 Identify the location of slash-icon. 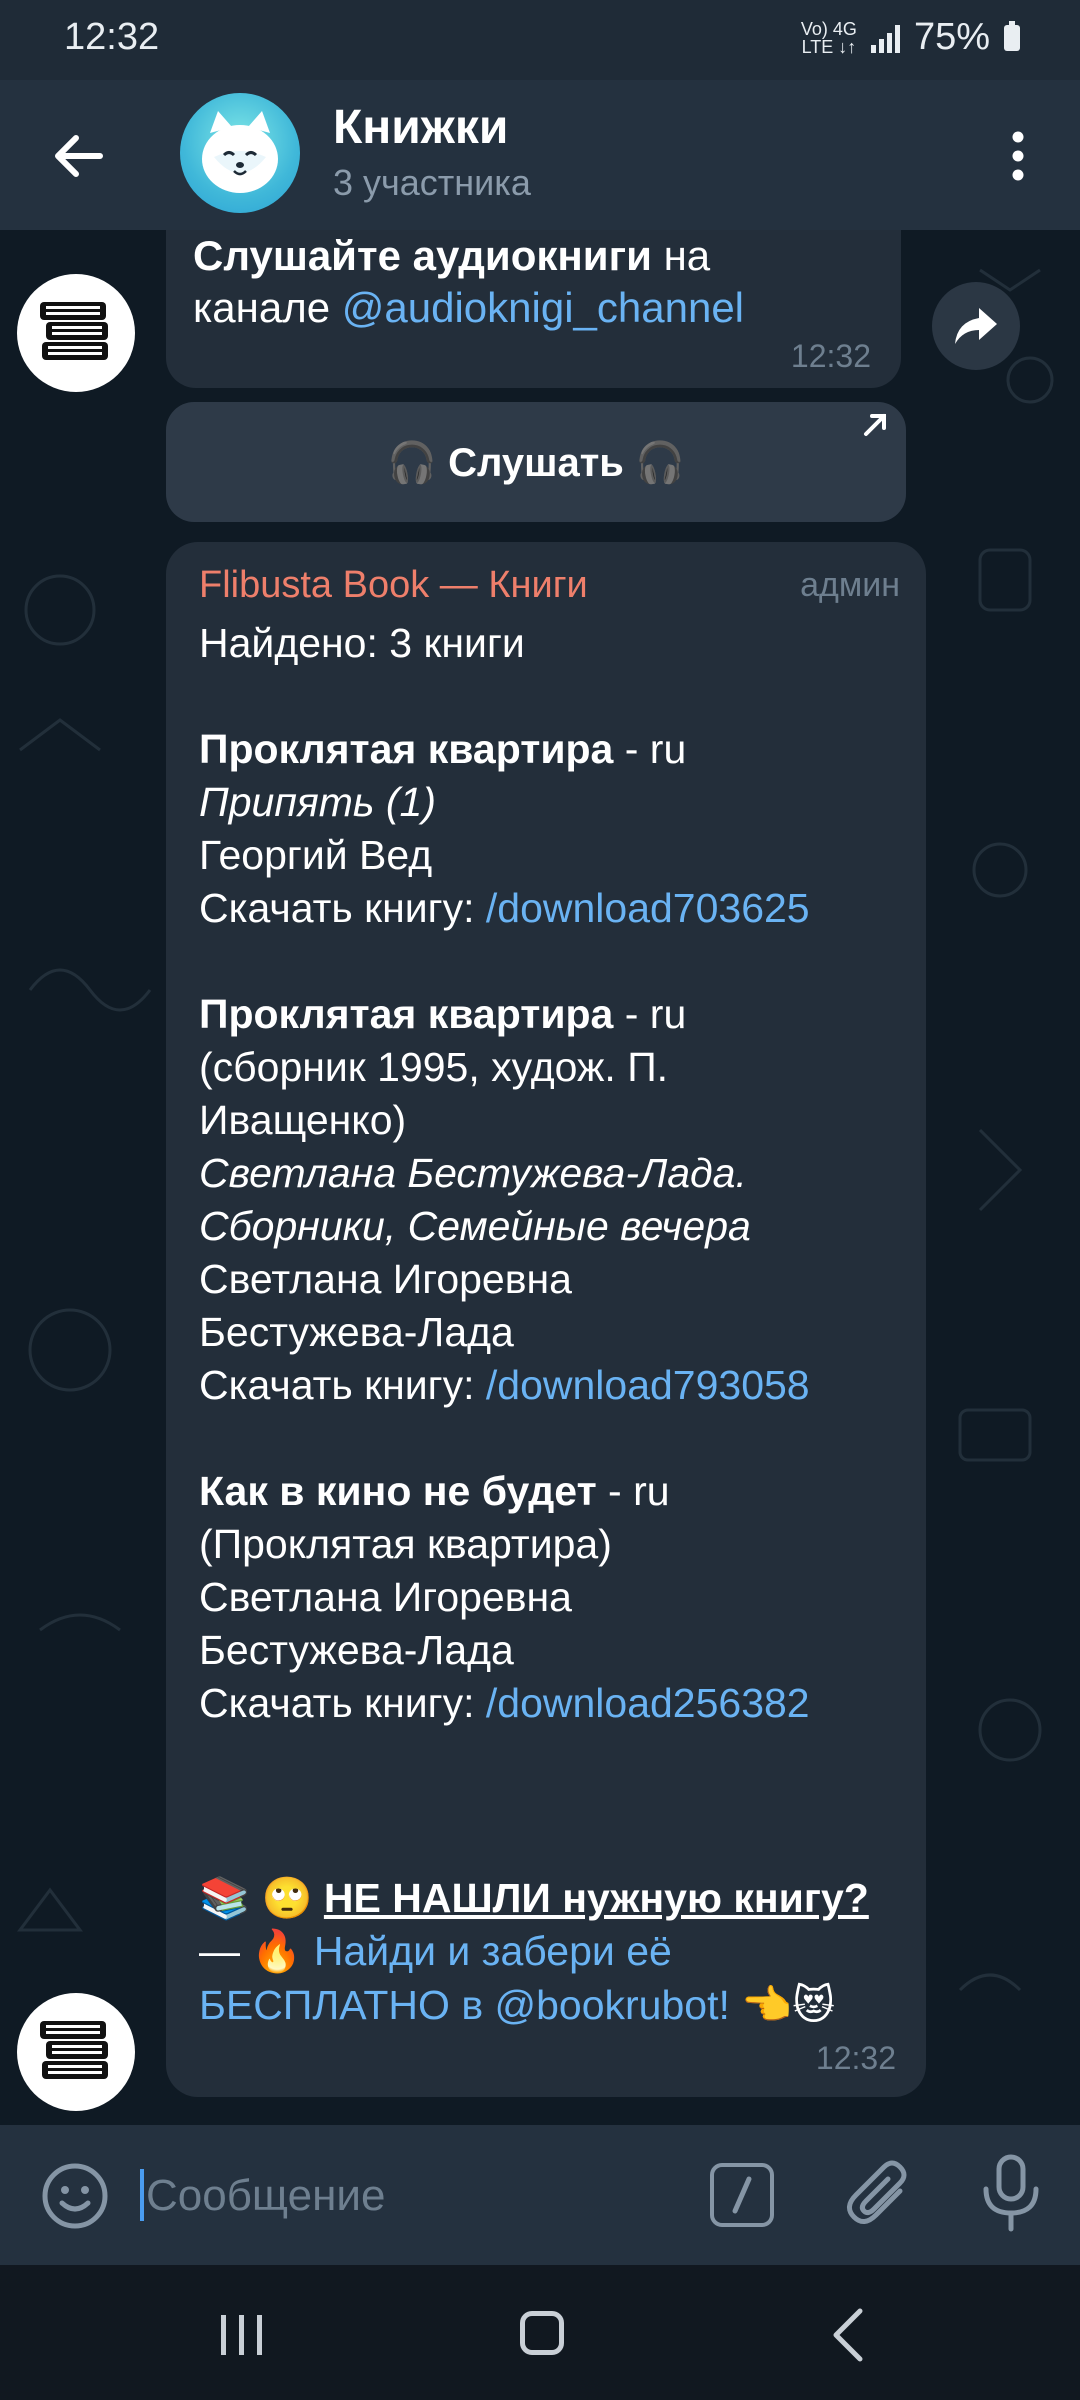
(742, 2195).